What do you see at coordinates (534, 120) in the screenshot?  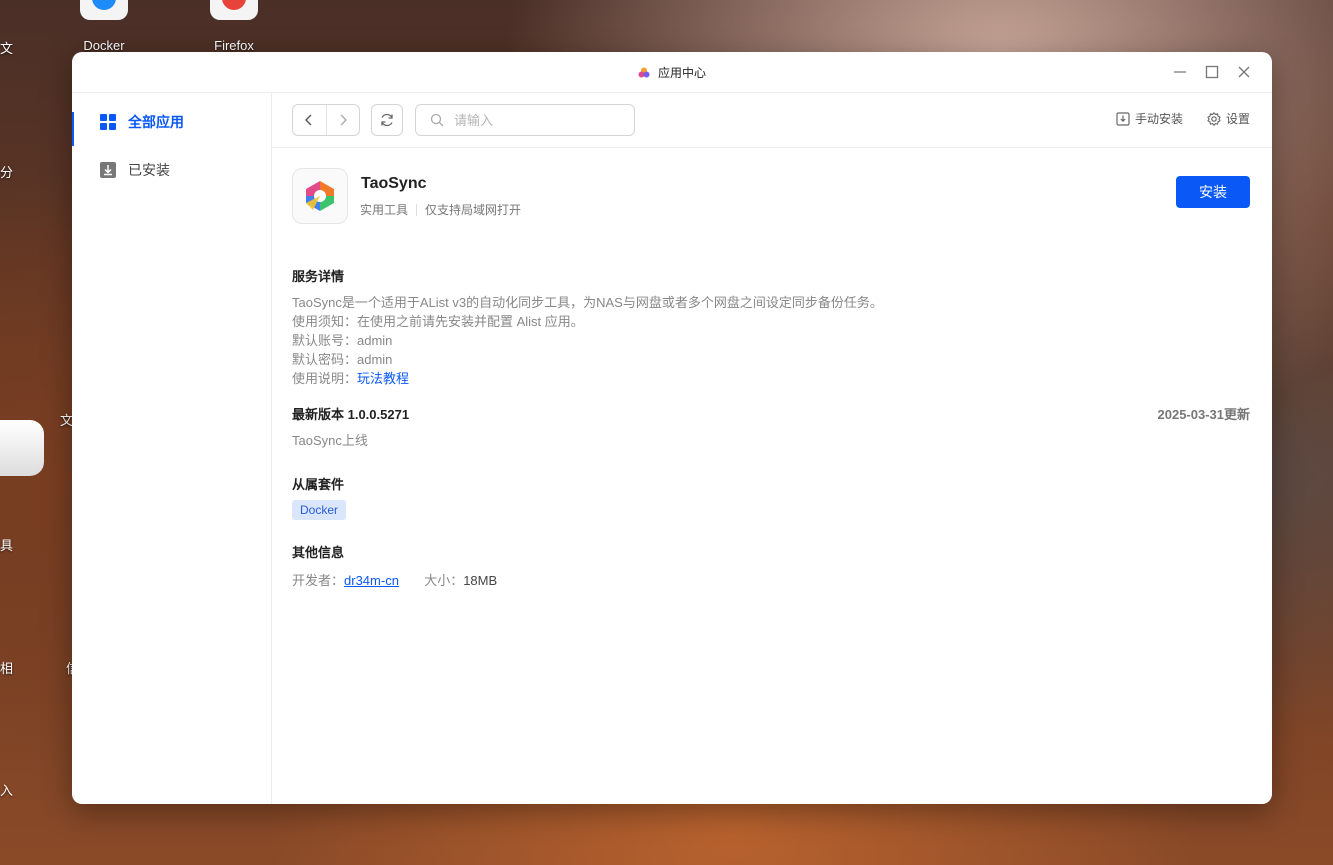 I see `search-input` at bounding box center [534, 120].